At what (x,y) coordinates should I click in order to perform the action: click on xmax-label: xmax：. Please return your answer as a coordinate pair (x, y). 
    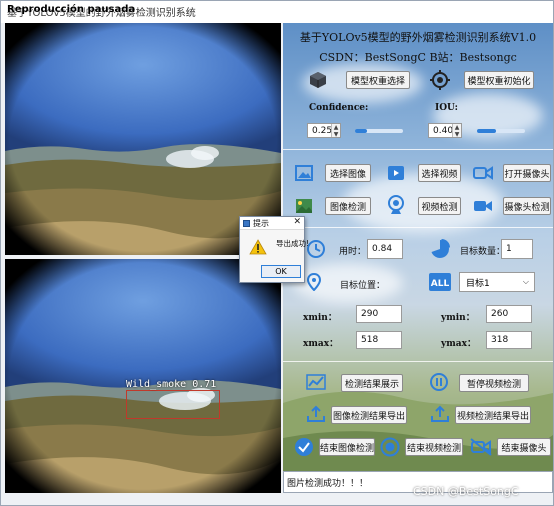
    Looking at the image, I should click on (321, 344).